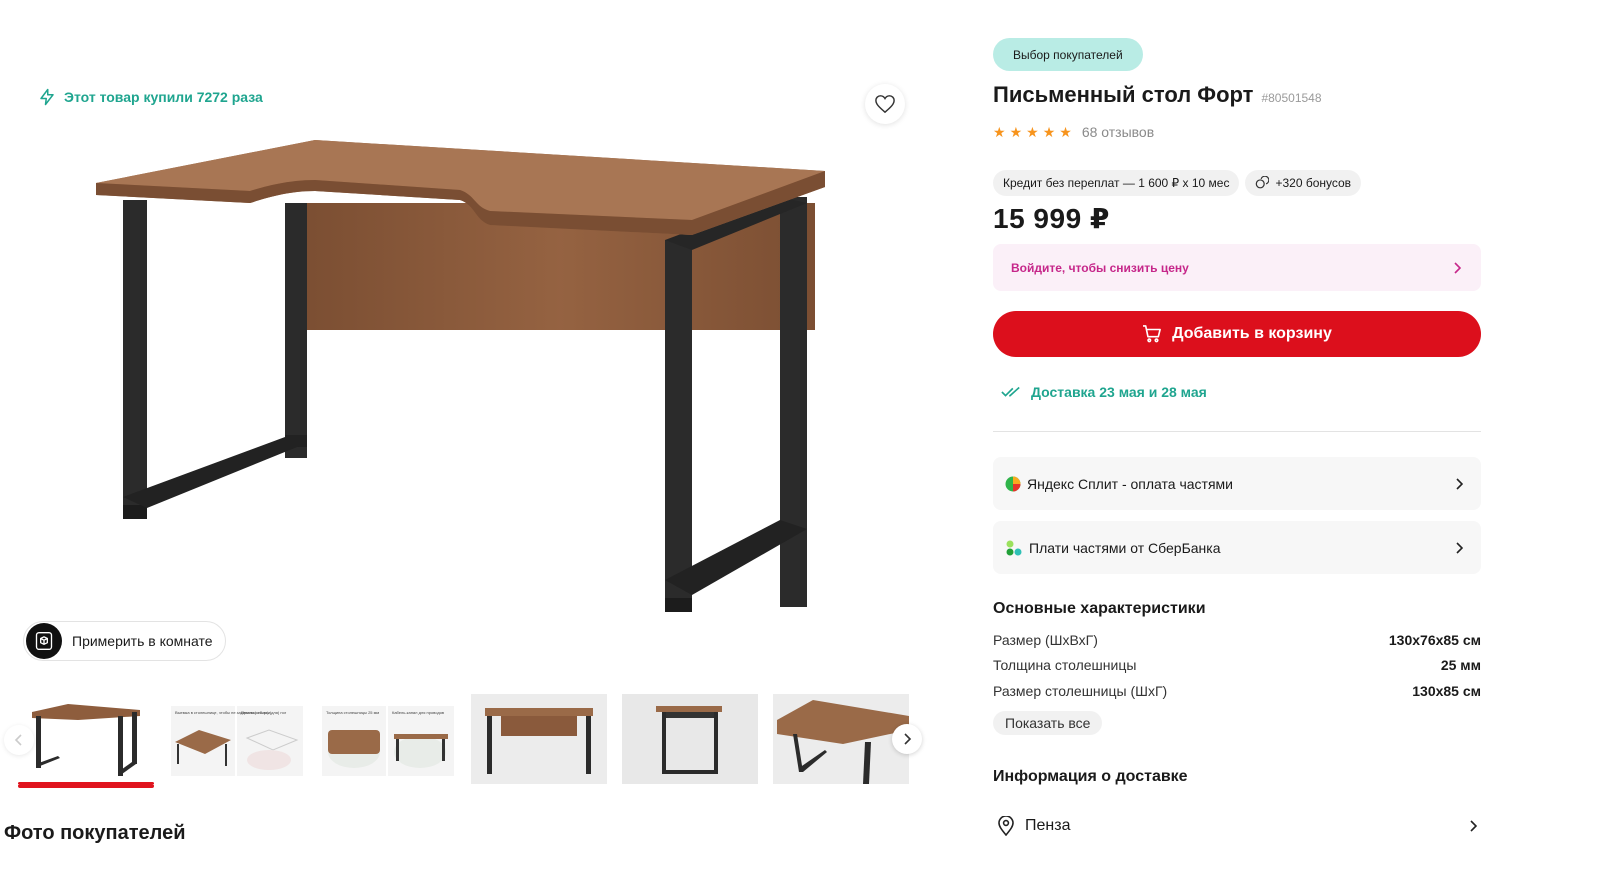  Describe the element at coordinates (1125, 547) in the screenshot. I see `sber-installments-label: Плати частями от СберБанка` at that location.